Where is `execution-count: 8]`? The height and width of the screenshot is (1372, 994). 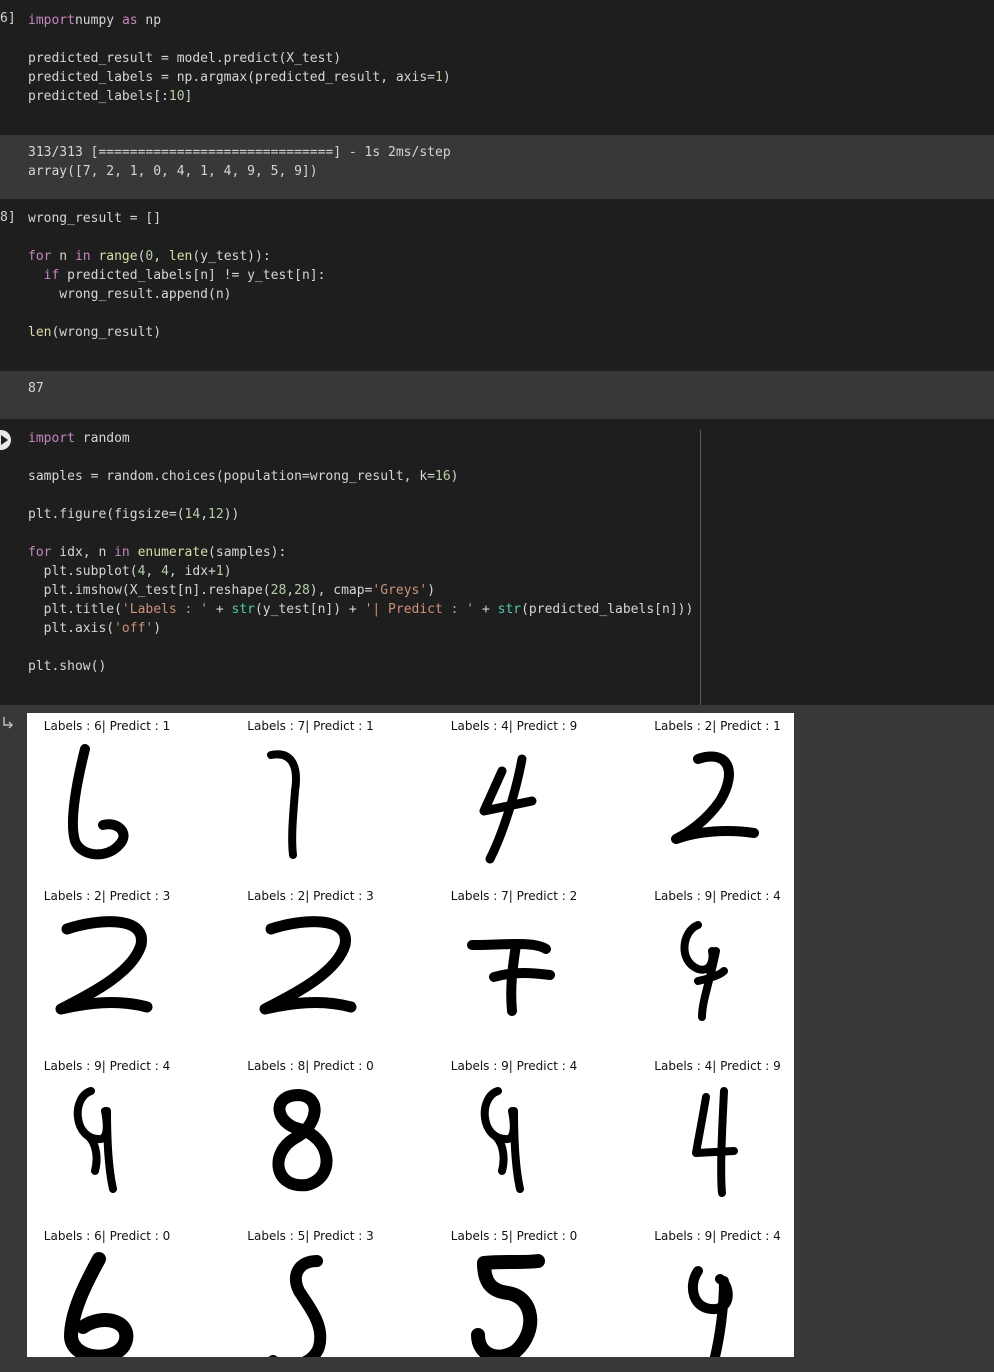 execution-count: 8] is located at coordinates (8, 217).